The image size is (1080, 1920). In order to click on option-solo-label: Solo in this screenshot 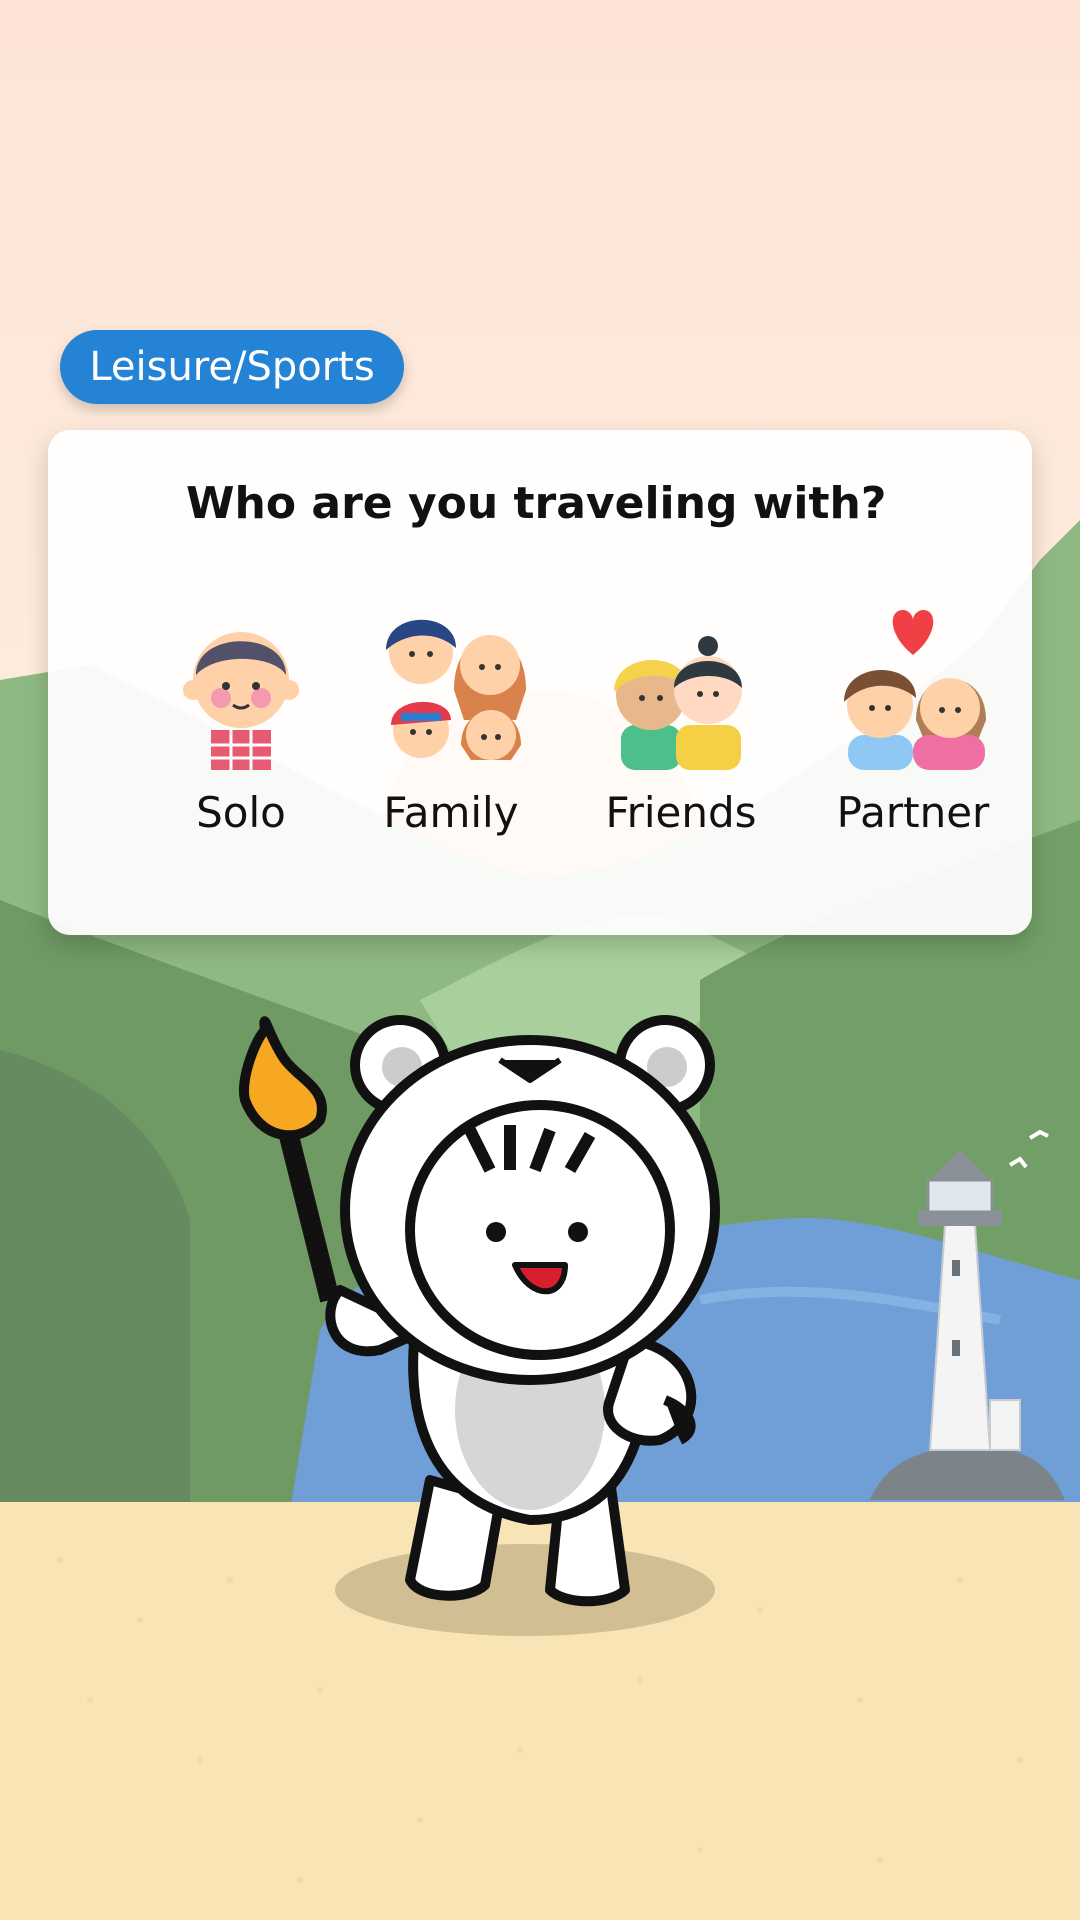, I will do `click(241, 812)`.